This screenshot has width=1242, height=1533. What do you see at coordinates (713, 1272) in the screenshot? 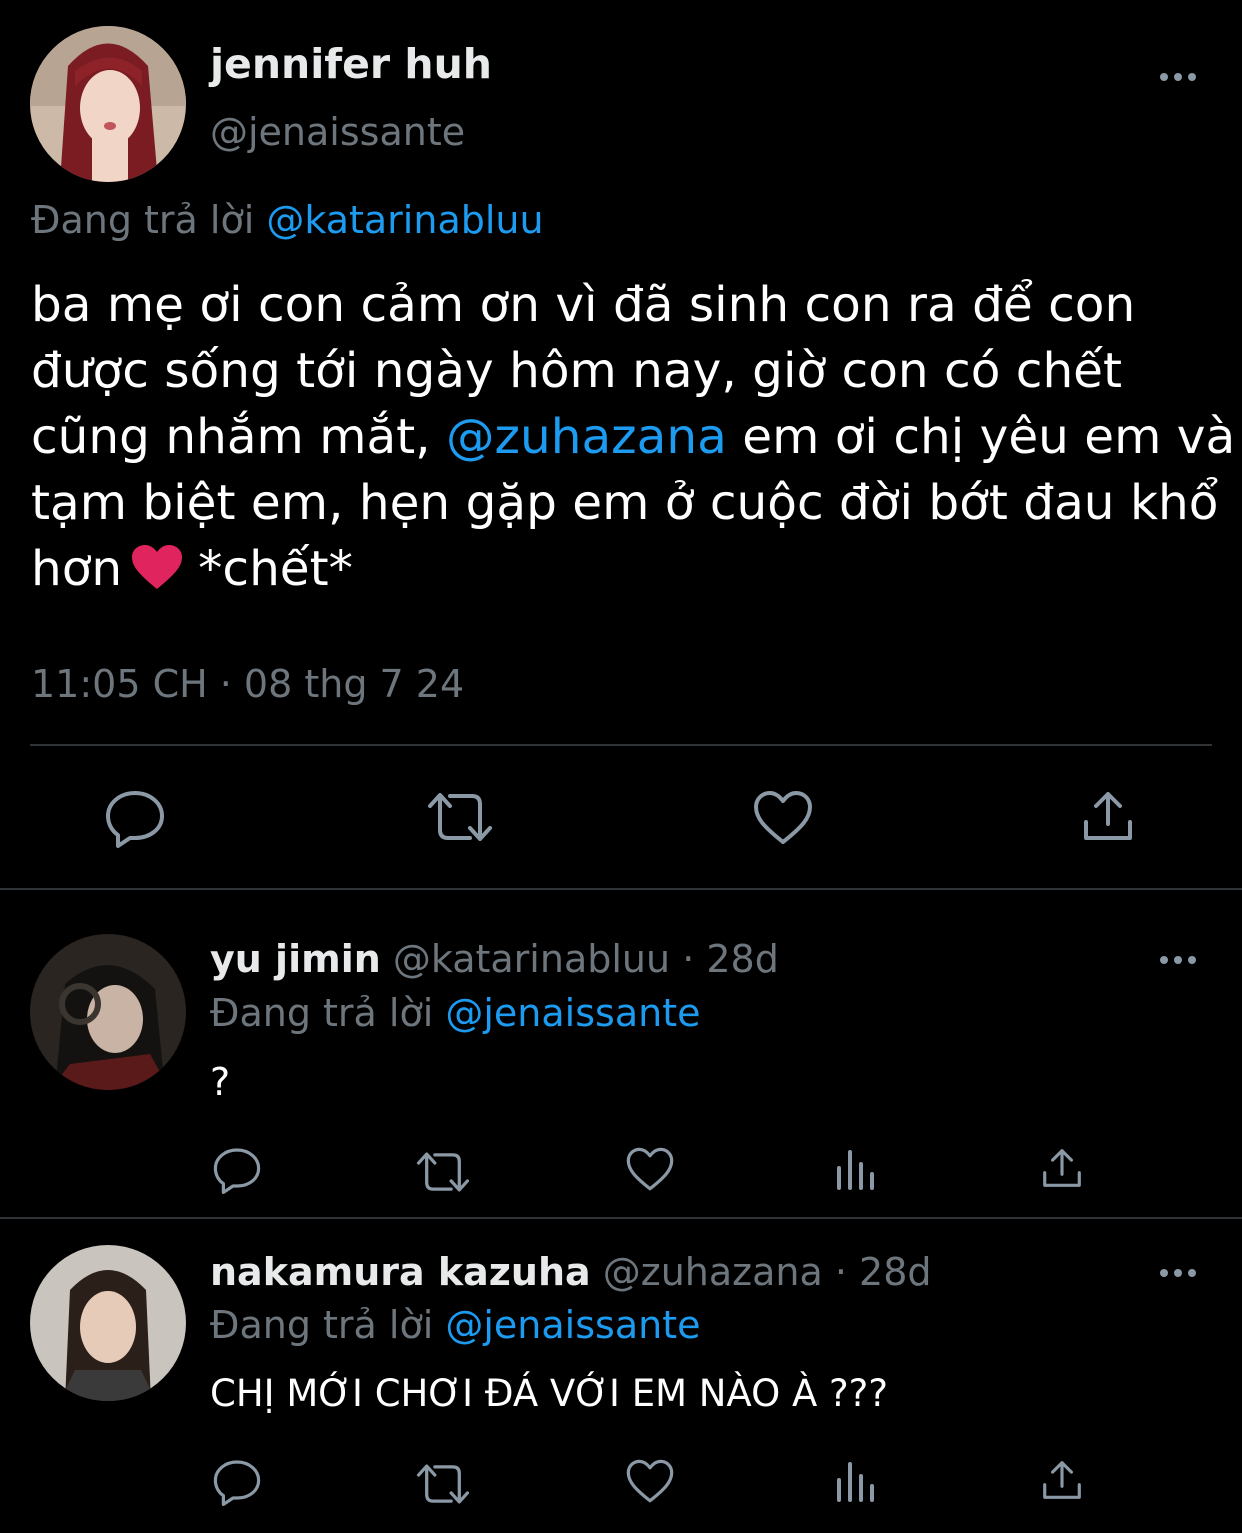
I see `handle: @zuhazana` at bounding box center [713, 1272].